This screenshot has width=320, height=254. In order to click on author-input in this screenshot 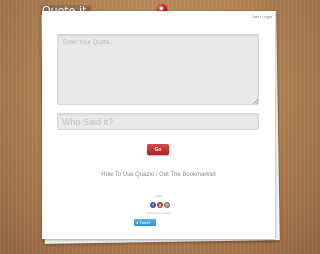, I will do `click(158, 121)`.